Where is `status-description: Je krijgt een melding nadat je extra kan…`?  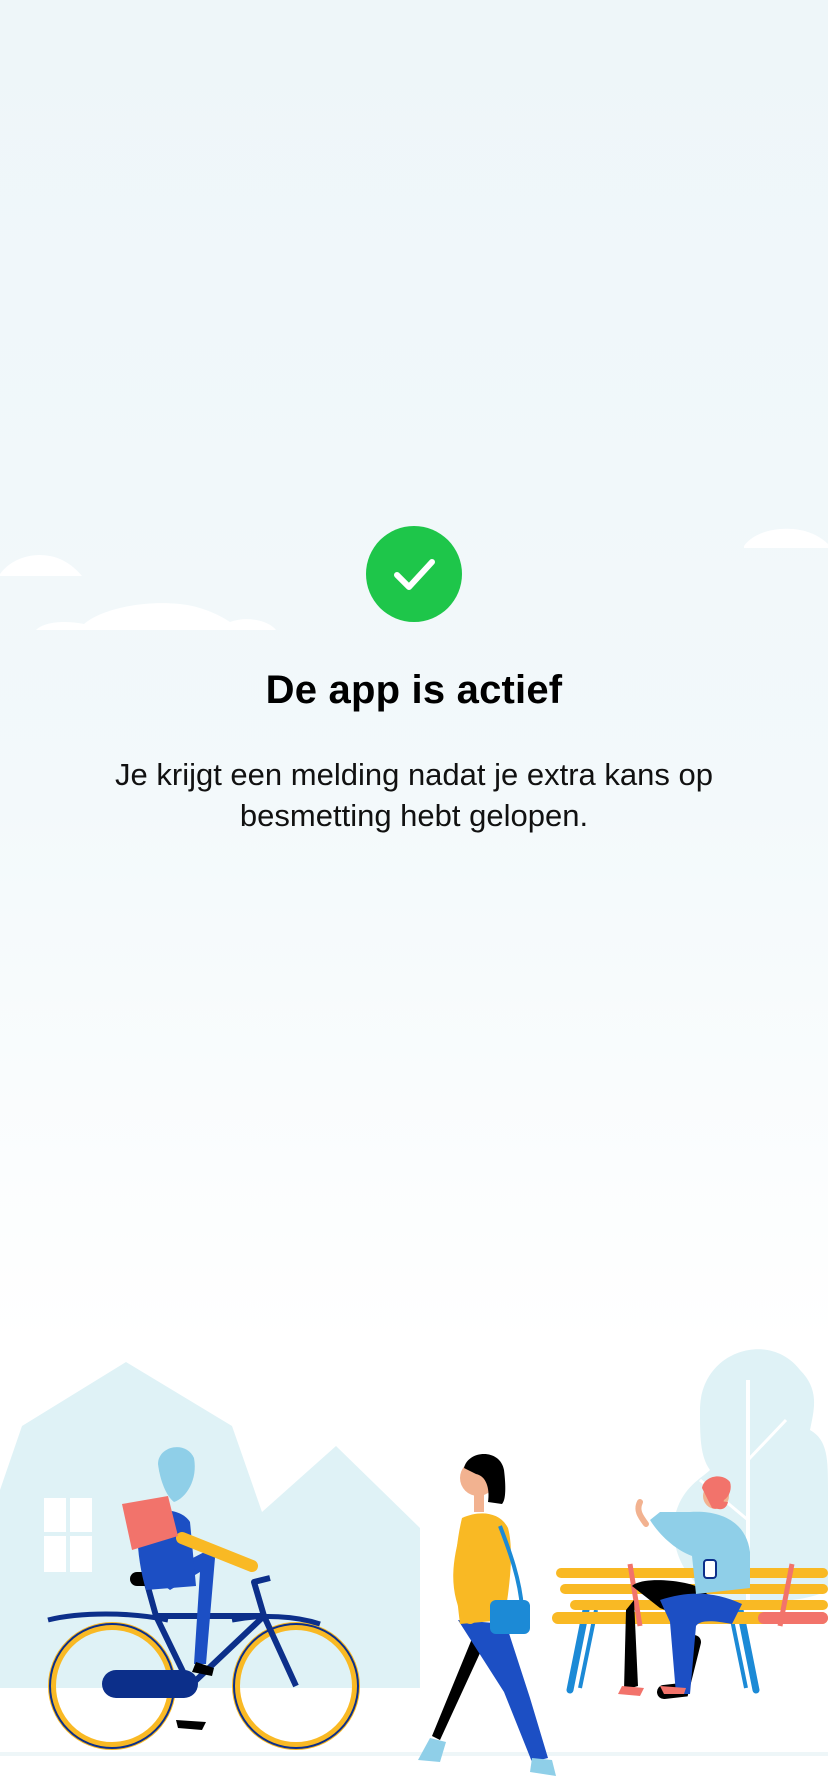 status-description: Je krijgt een melding nadat je extra kan… is located at coordinates (414, 795).